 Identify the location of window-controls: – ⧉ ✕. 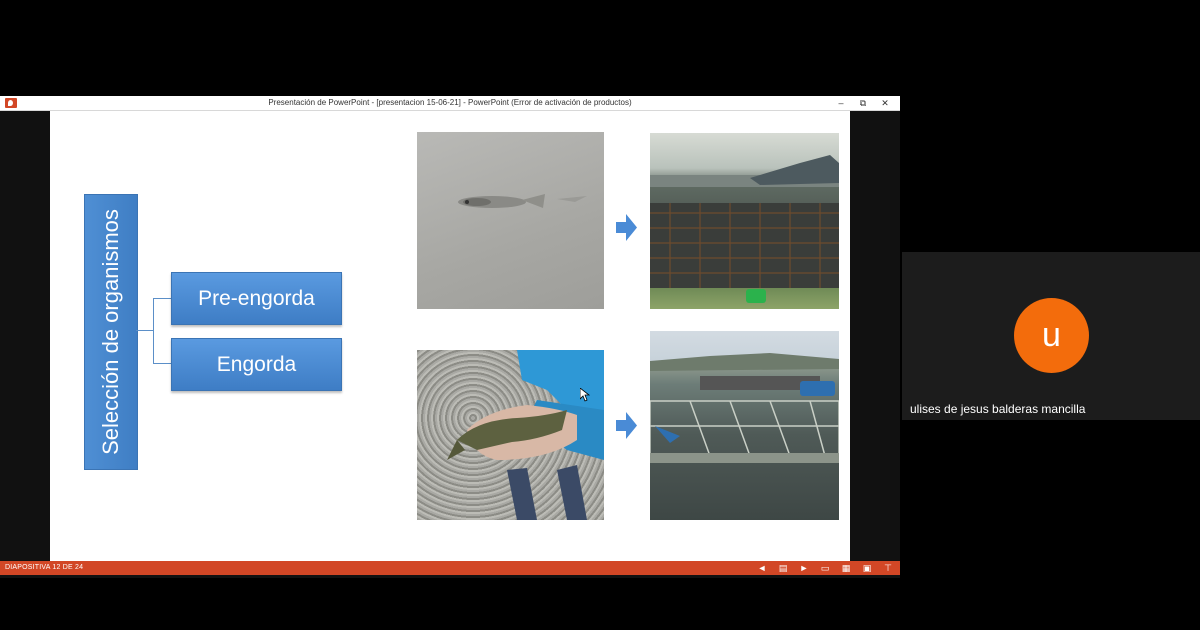
(863, 103).